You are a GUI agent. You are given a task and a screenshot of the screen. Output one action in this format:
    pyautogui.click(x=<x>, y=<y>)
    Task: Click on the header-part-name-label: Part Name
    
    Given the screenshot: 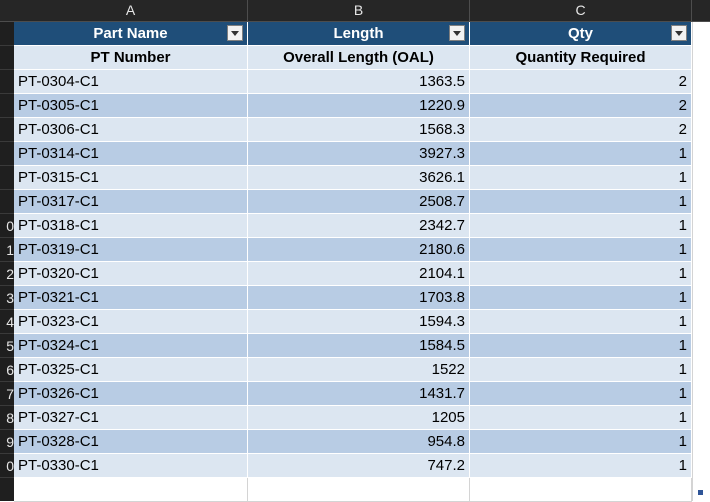 What is the action you would take?
    pyautogui.click(x=130, y=33)
    